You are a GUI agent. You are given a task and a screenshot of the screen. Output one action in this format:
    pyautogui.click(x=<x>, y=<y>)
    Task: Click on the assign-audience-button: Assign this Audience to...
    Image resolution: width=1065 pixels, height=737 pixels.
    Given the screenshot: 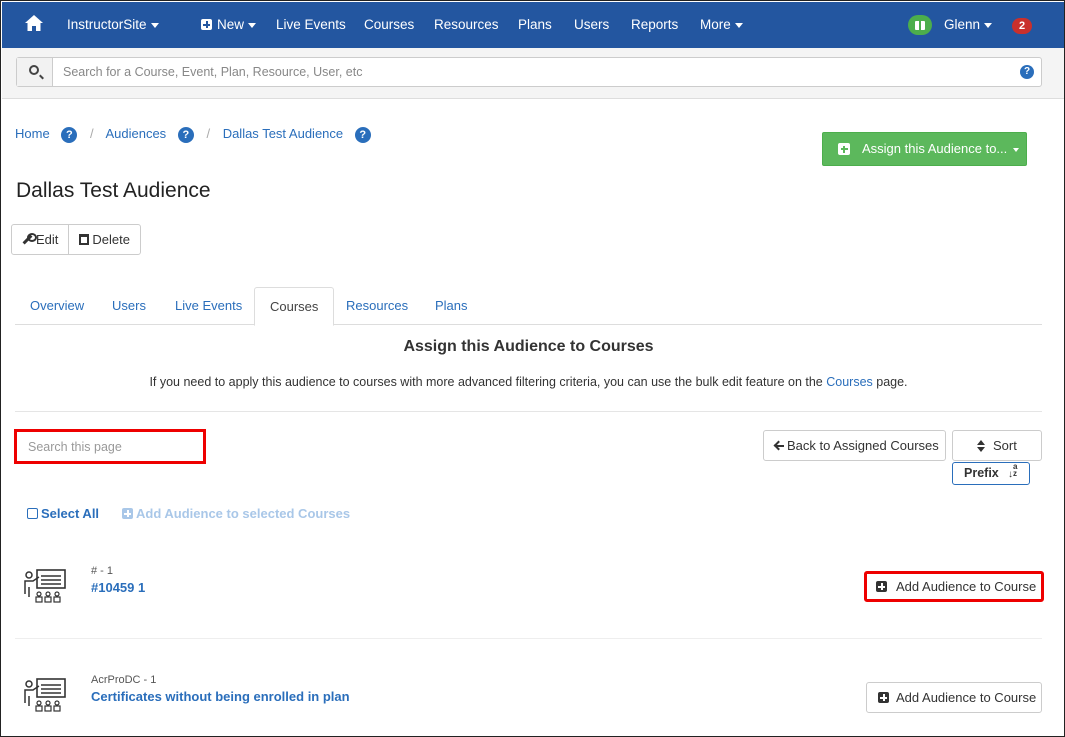 What is the action you would take?
    pyautogui.click(x=924, y=149)
    